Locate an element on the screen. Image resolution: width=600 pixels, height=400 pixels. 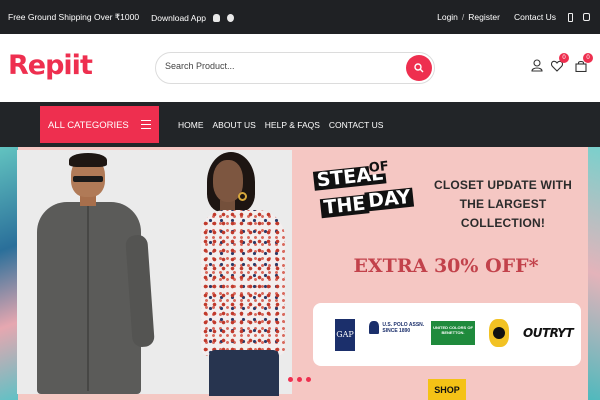
nav-help: HELP & FAQS is located at coordinates (292, 125).